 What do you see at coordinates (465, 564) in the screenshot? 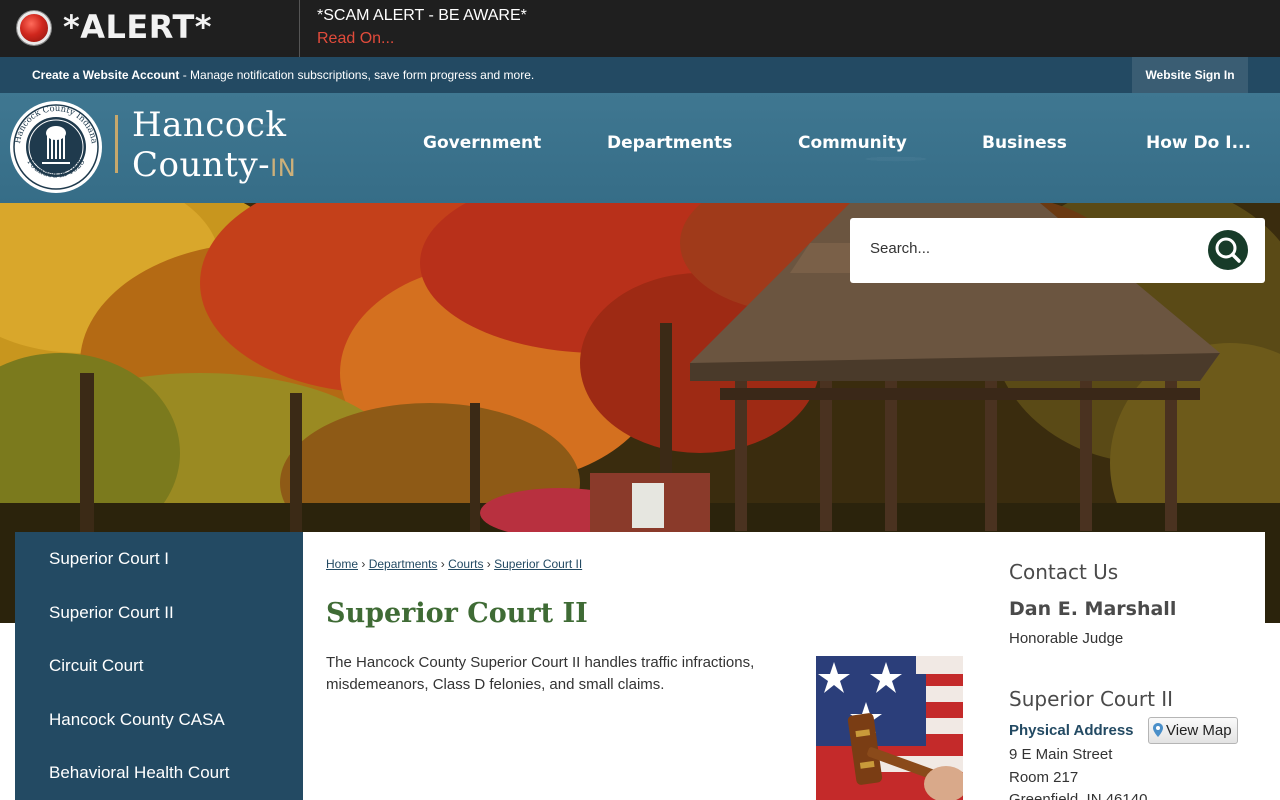
I see `breadcrumb-courts: Courts` at bounding box center [465, 564].